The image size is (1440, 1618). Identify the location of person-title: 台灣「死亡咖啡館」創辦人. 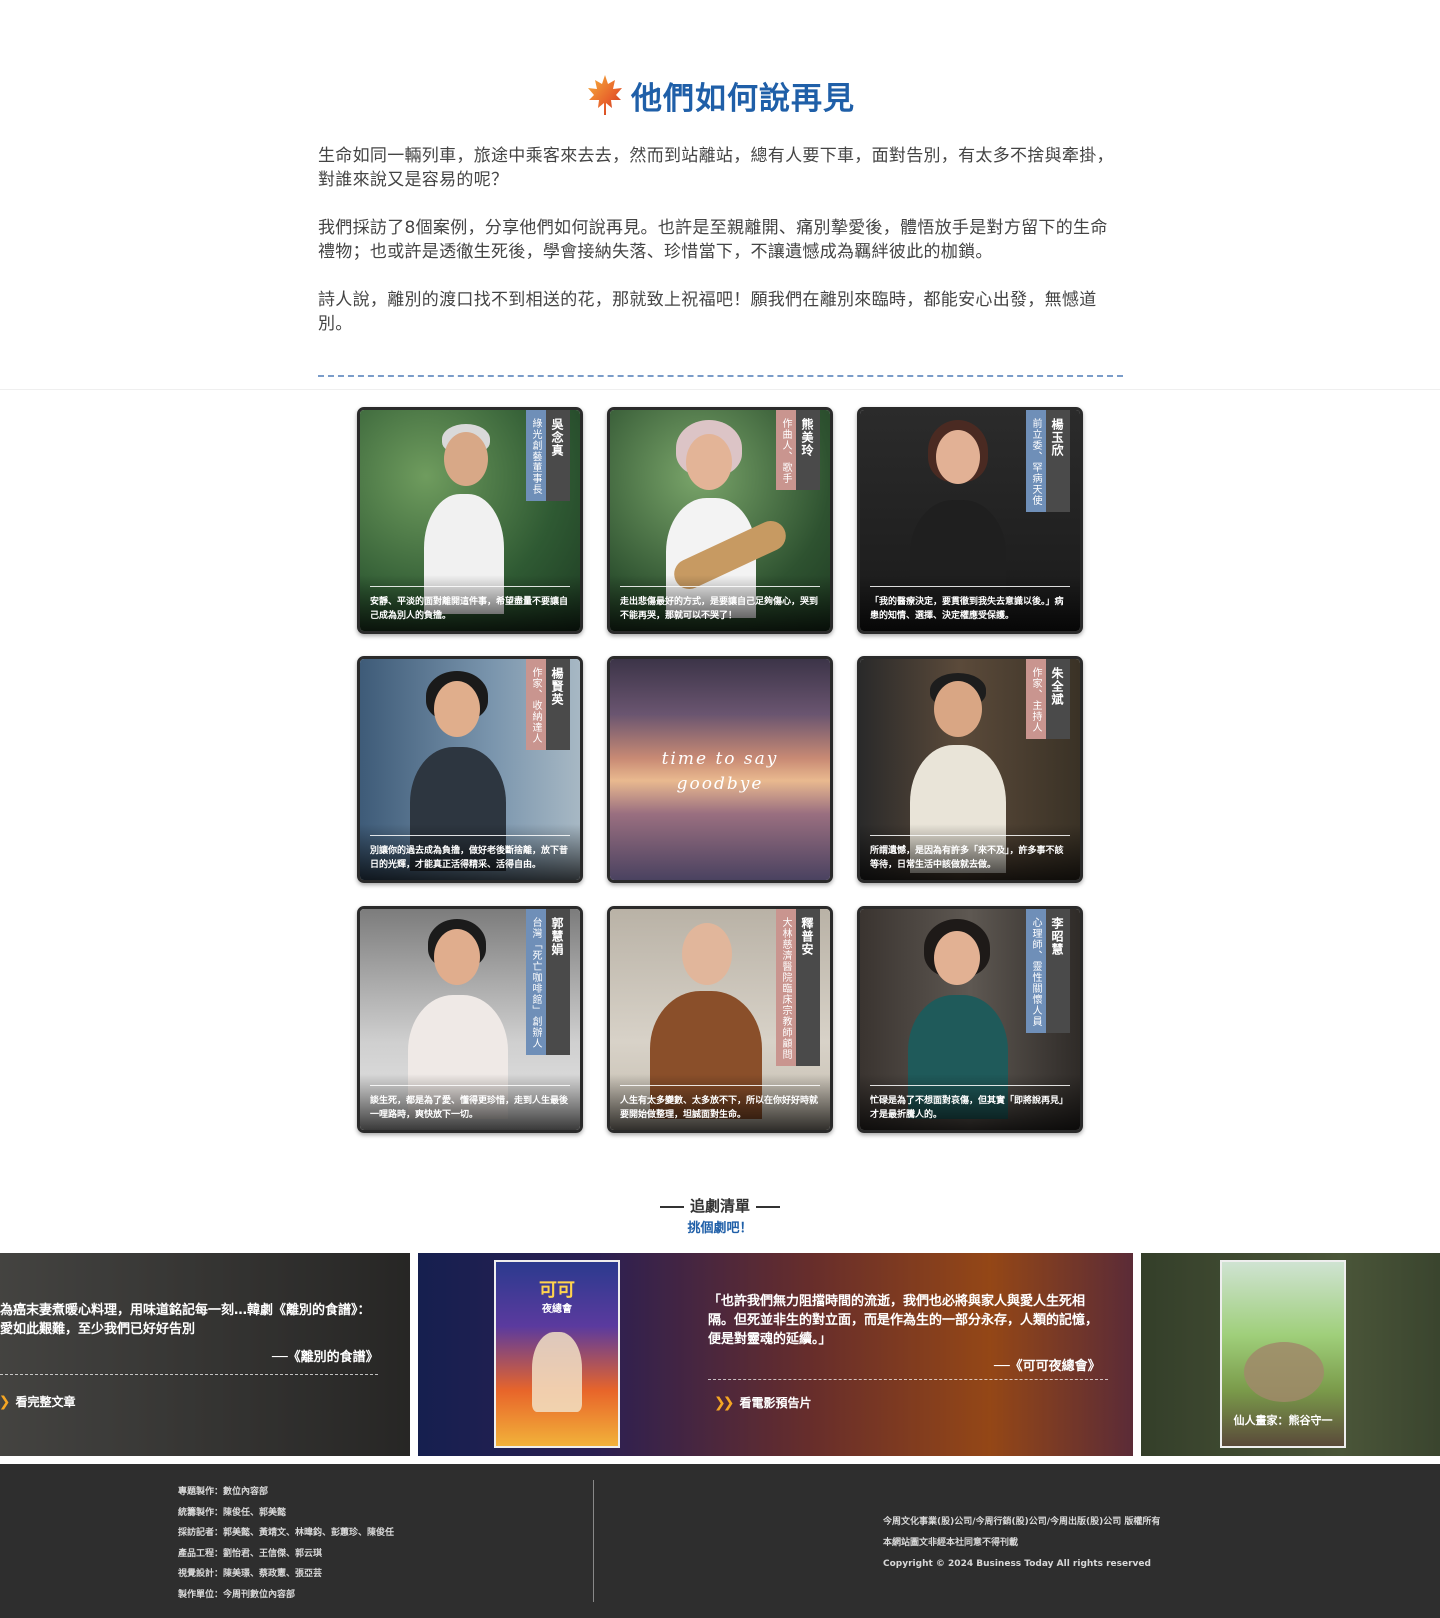
(536, 982).